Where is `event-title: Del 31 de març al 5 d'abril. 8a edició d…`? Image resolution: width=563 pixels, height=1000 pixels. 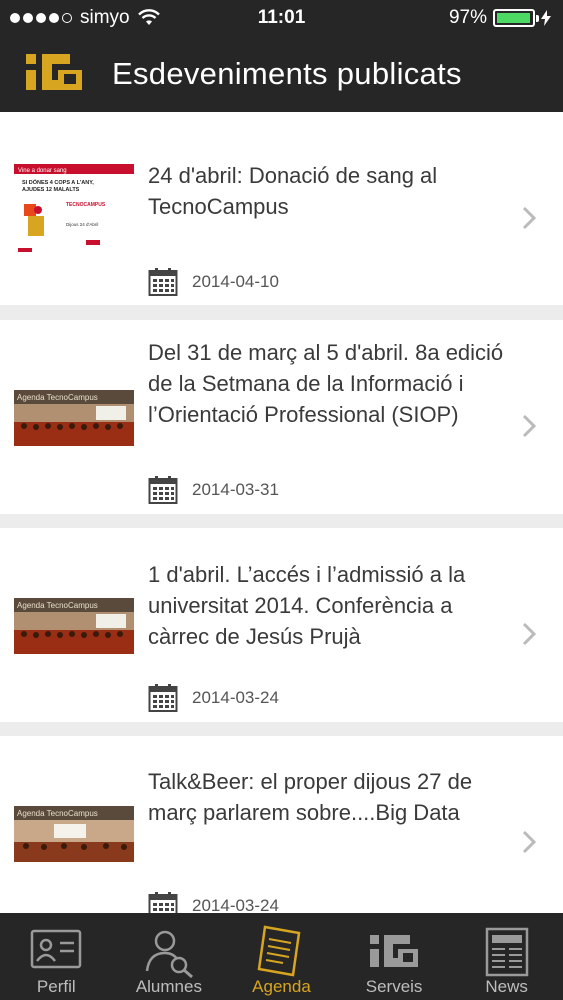 event-title: Del 31 de març al 5 d'abril. 8a edició d… is located at coordinates (326, 383).